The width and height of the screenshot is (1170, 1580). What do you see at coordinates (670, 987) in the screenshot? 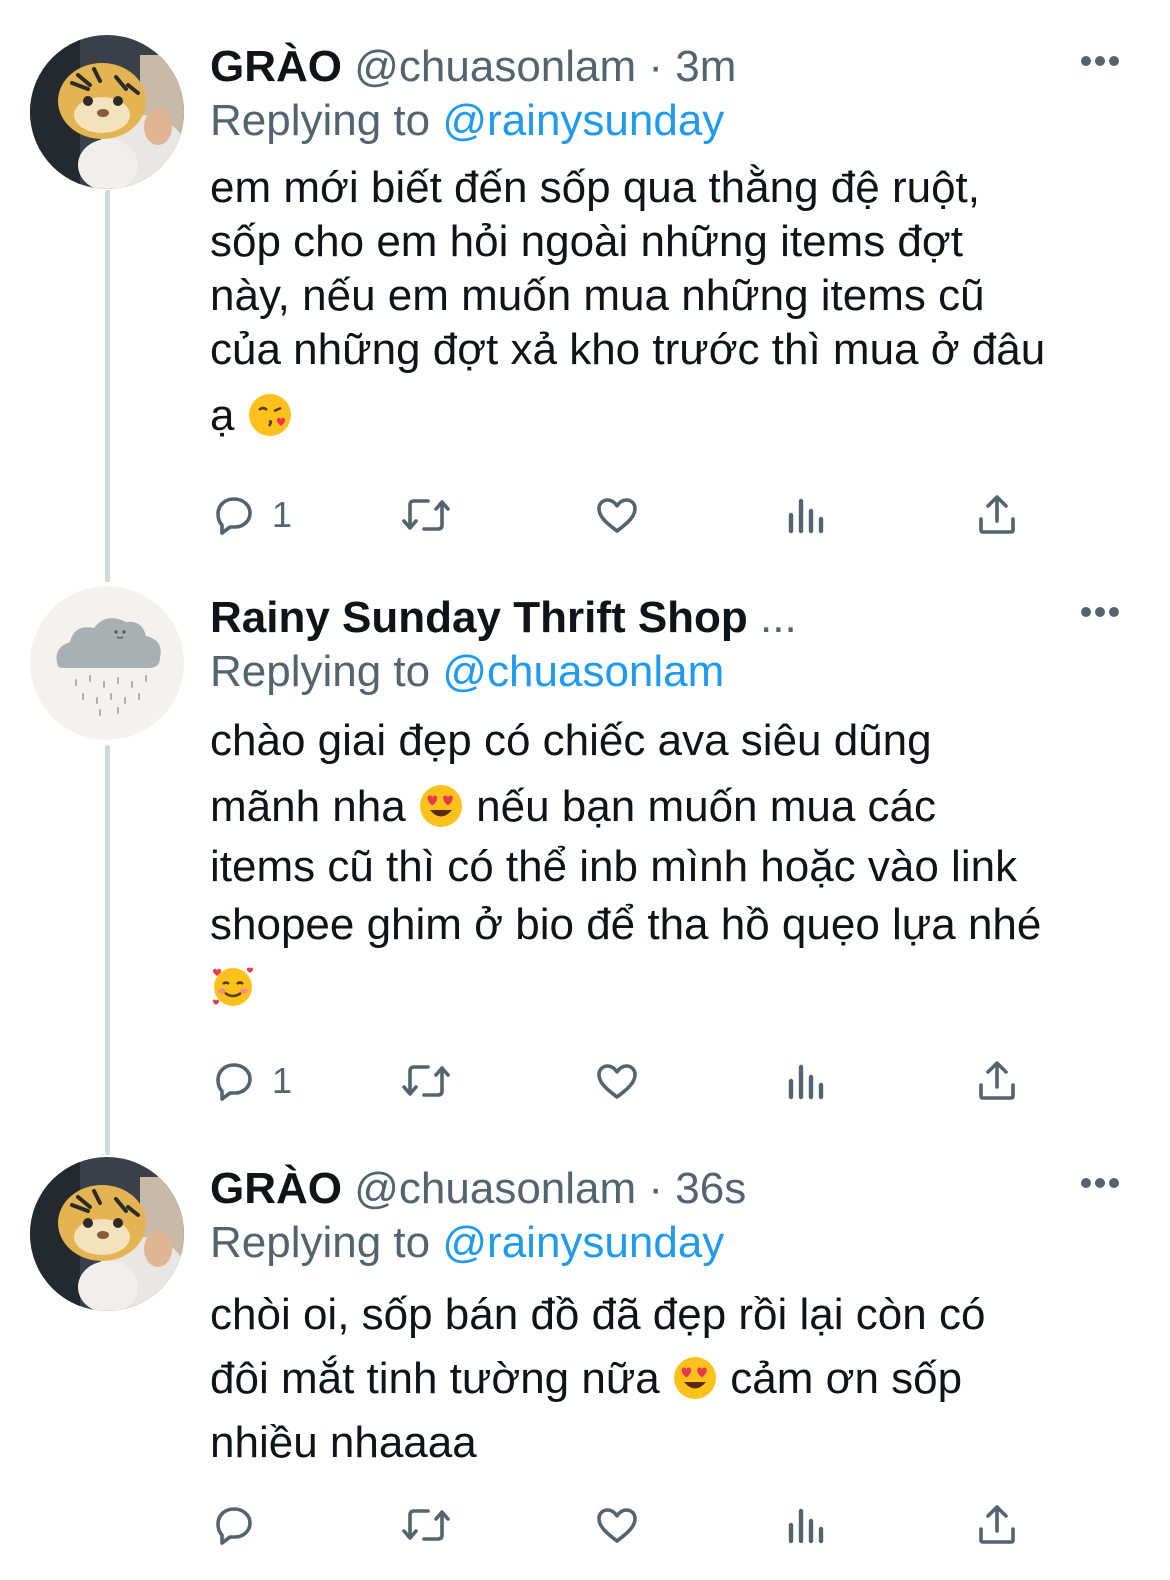
I see `text-line` at bounding box center [670, 987].